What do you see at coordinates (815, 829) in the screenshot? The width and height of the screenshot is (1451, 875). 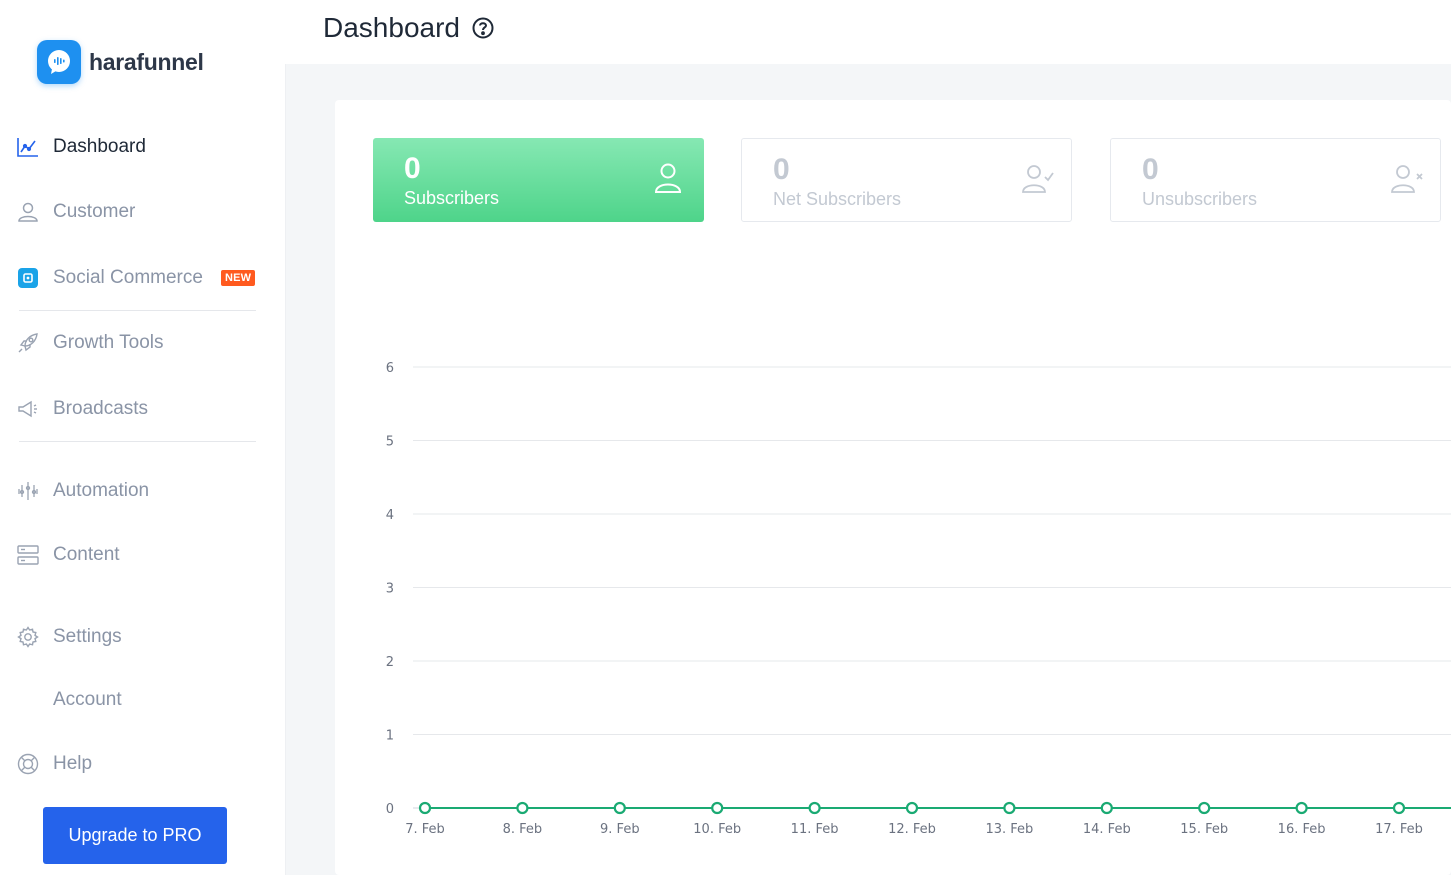 I see `x-tick-label: 11. Feb` at bounding box center [815, 829].